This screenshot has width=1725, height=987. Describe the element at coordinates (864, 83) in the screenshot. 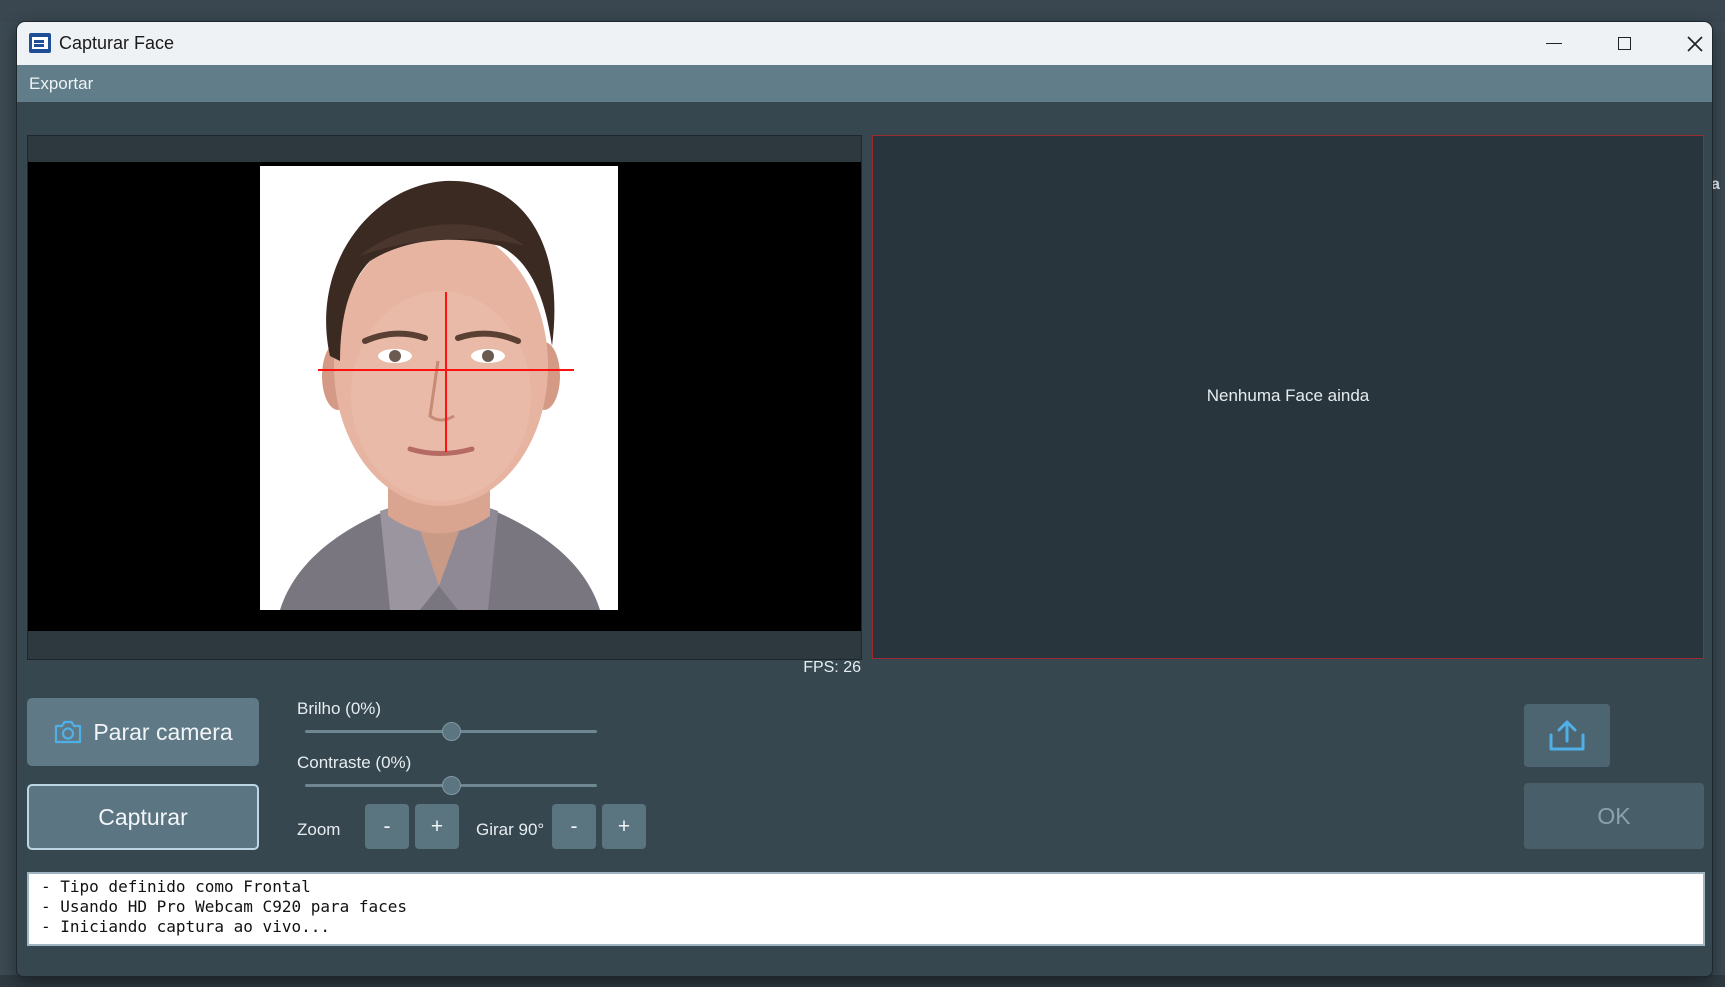

I see `menu-bar: Exportar` at that location.